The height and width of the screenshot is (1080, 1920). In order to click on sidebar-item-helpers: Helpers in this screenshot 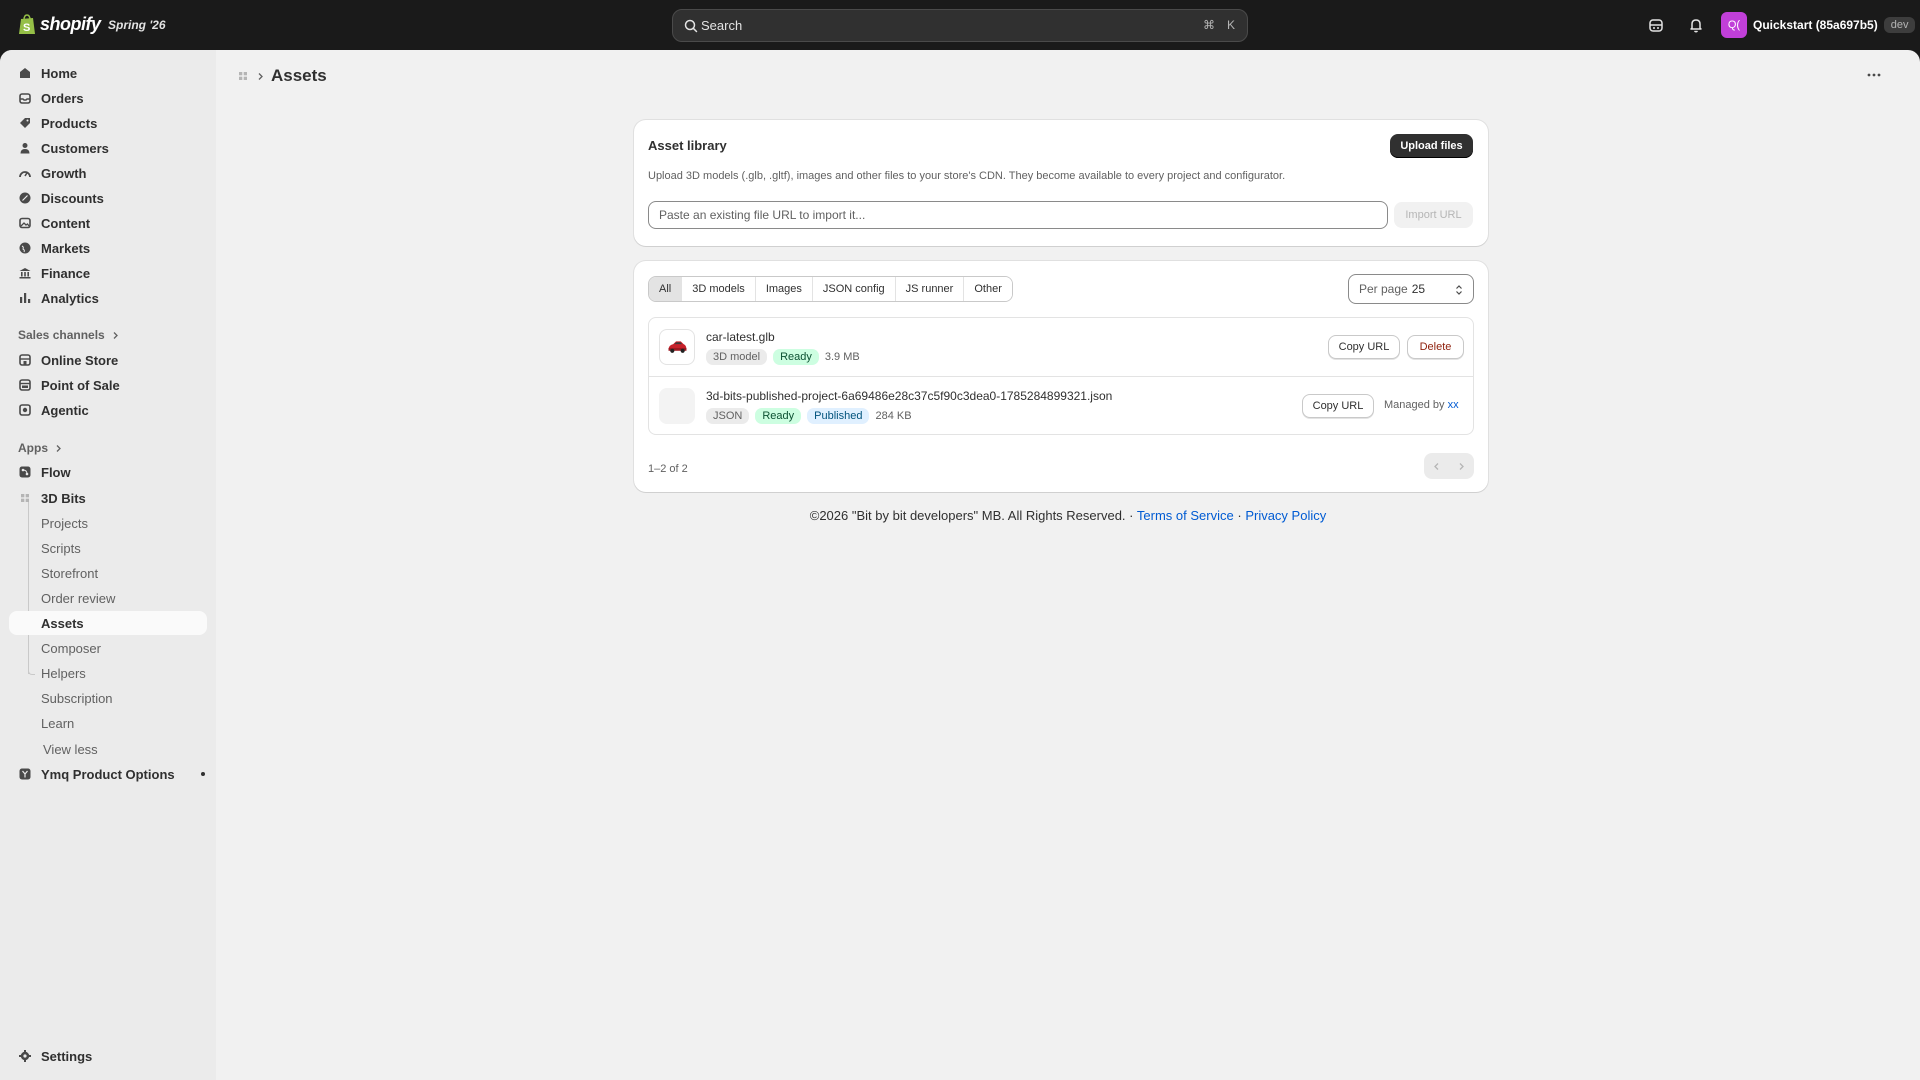, I will do `click(108, 673)`.